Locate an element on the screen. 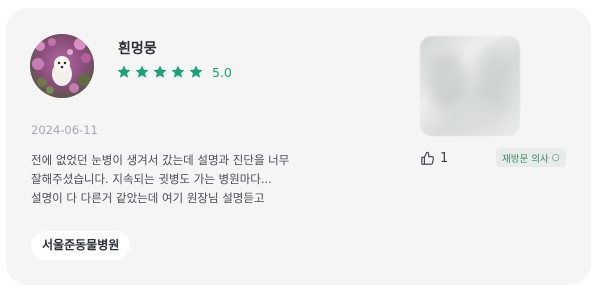 This screenshot has width=605, height=301. avatar-image is located at coordinates (62, 66).